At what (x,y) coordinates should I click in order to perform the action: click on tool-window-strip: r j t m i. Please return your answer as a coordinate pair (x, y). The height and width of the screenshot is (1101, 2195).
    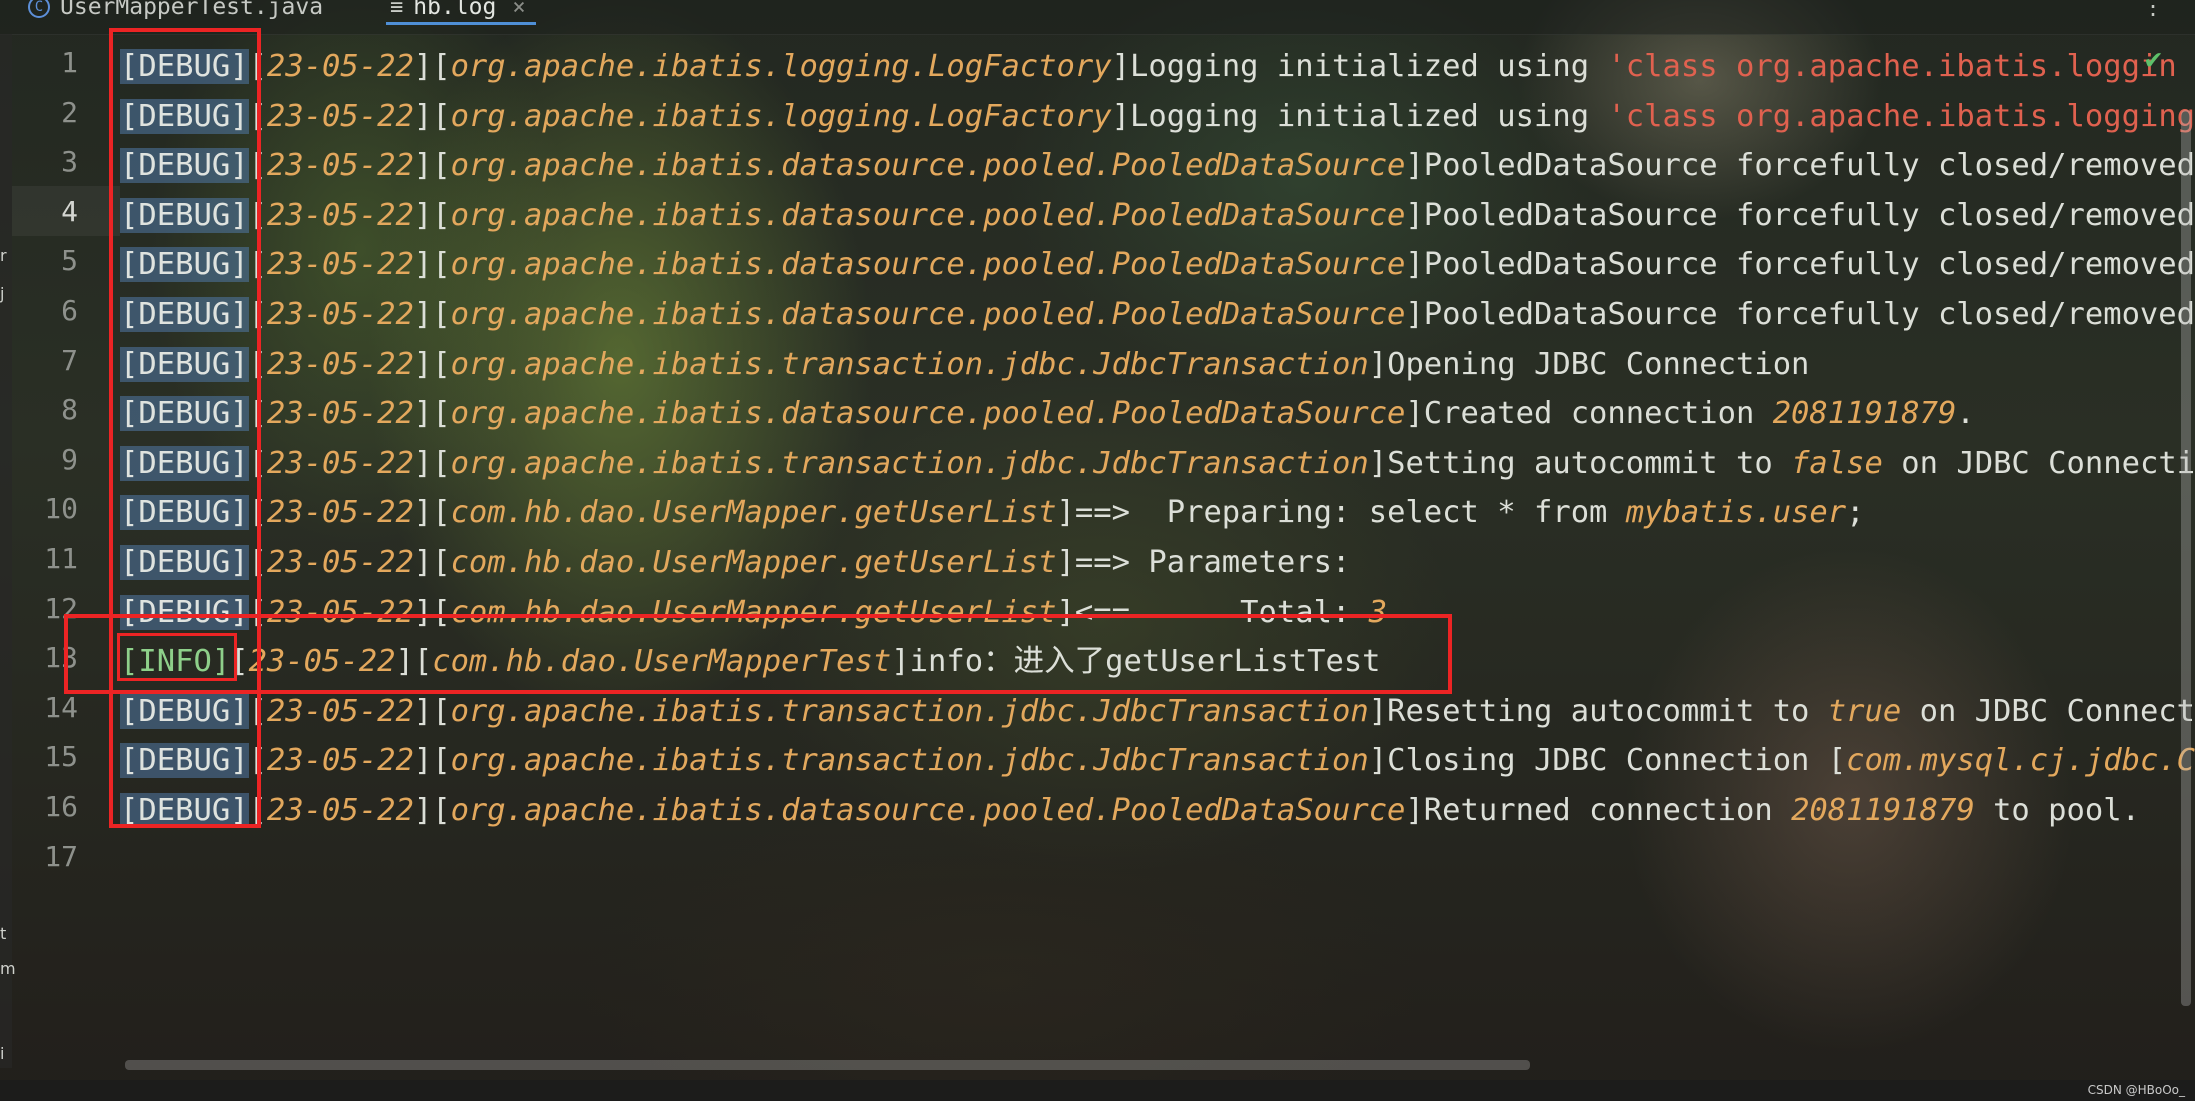
    Looking at the image, I should click on (8, 551).